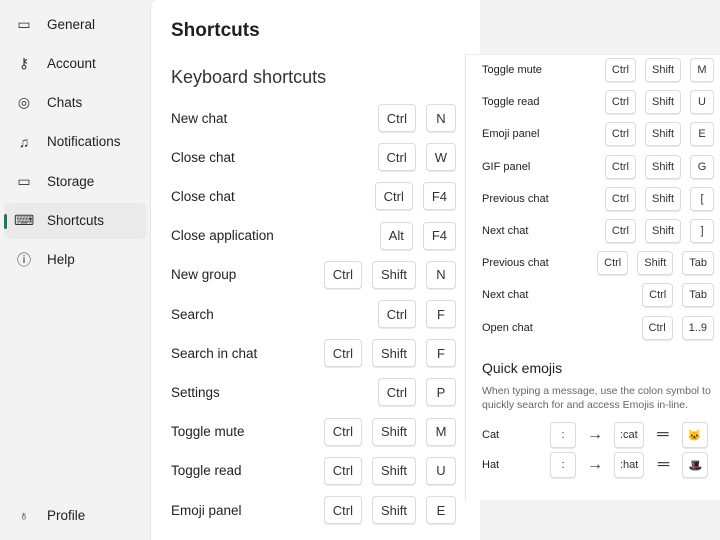 This screenshot has width=720, height=540. I want to click on shortcut-row: Open chat Ctrl 1..9, so click(598, 327).